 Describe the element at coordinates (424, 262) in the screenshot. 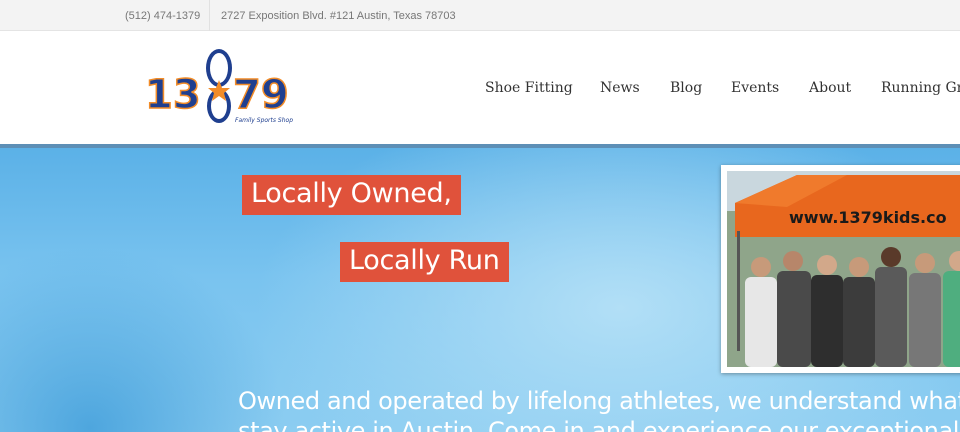

I see `hero-tagline-run: Locally Run` at that location.